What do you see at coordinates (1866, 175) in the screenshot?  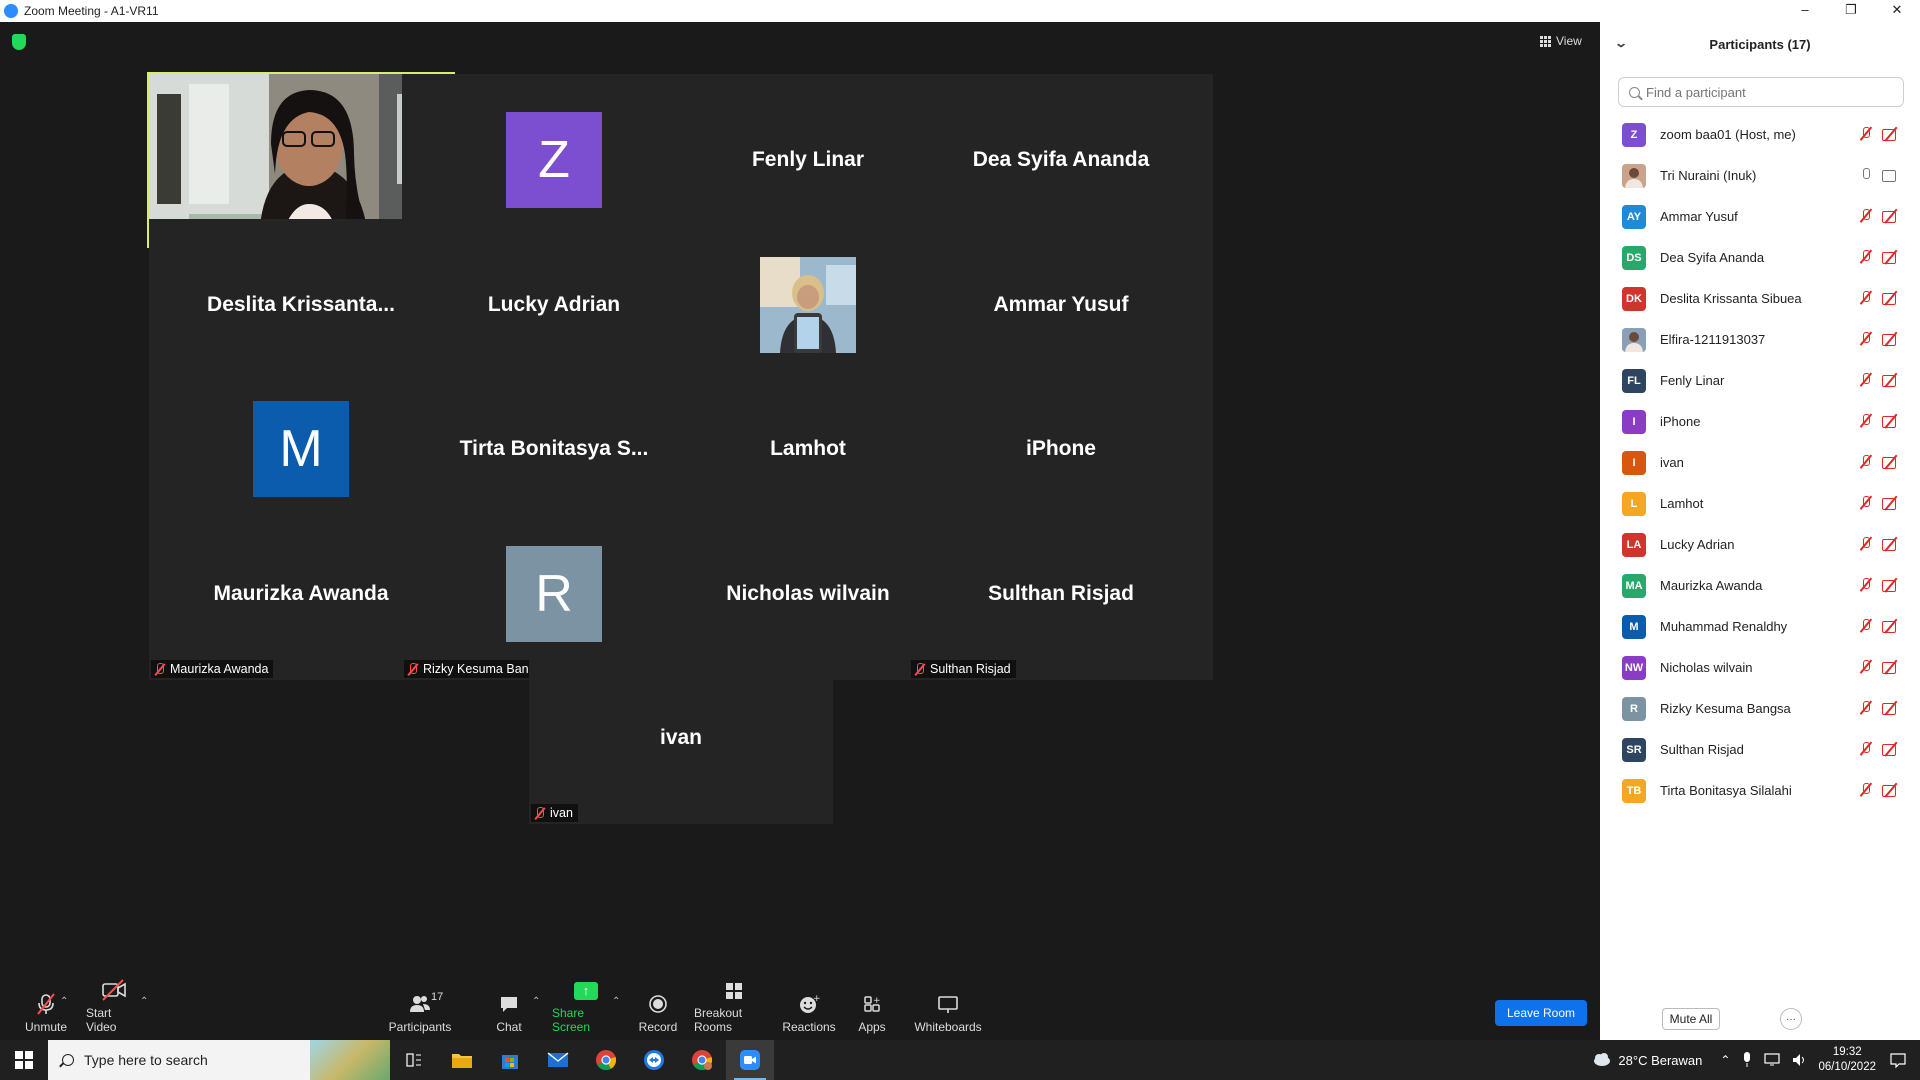 I see `mic-icon` at bounding box center [1866, 175].